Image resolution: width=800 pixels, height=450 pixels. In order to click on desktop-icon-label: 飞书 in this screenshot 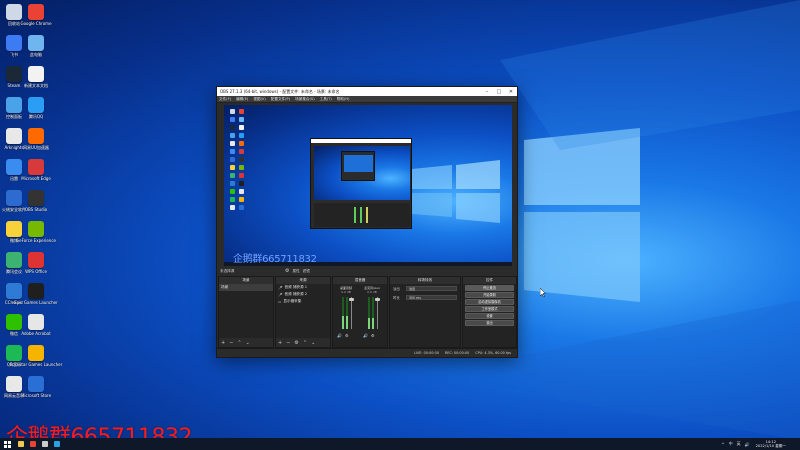, I will do `click(14, 54)`.